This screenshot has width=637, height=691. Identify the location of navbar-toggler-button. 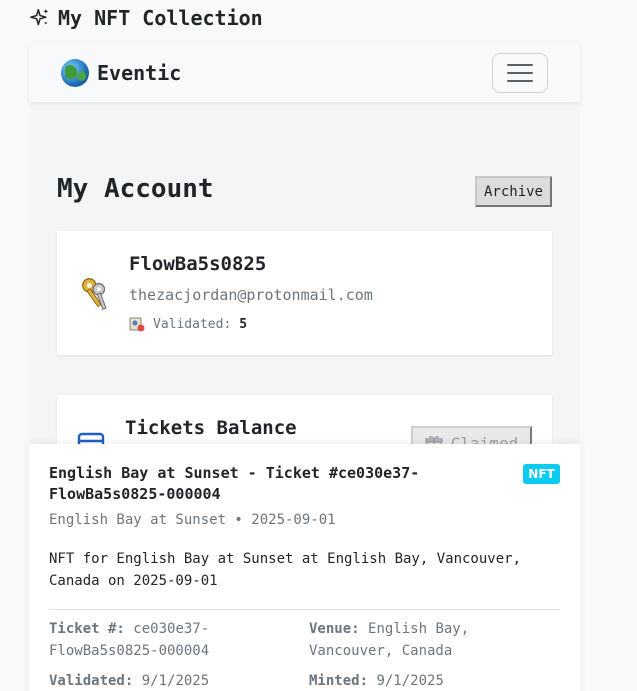
(520, 73).